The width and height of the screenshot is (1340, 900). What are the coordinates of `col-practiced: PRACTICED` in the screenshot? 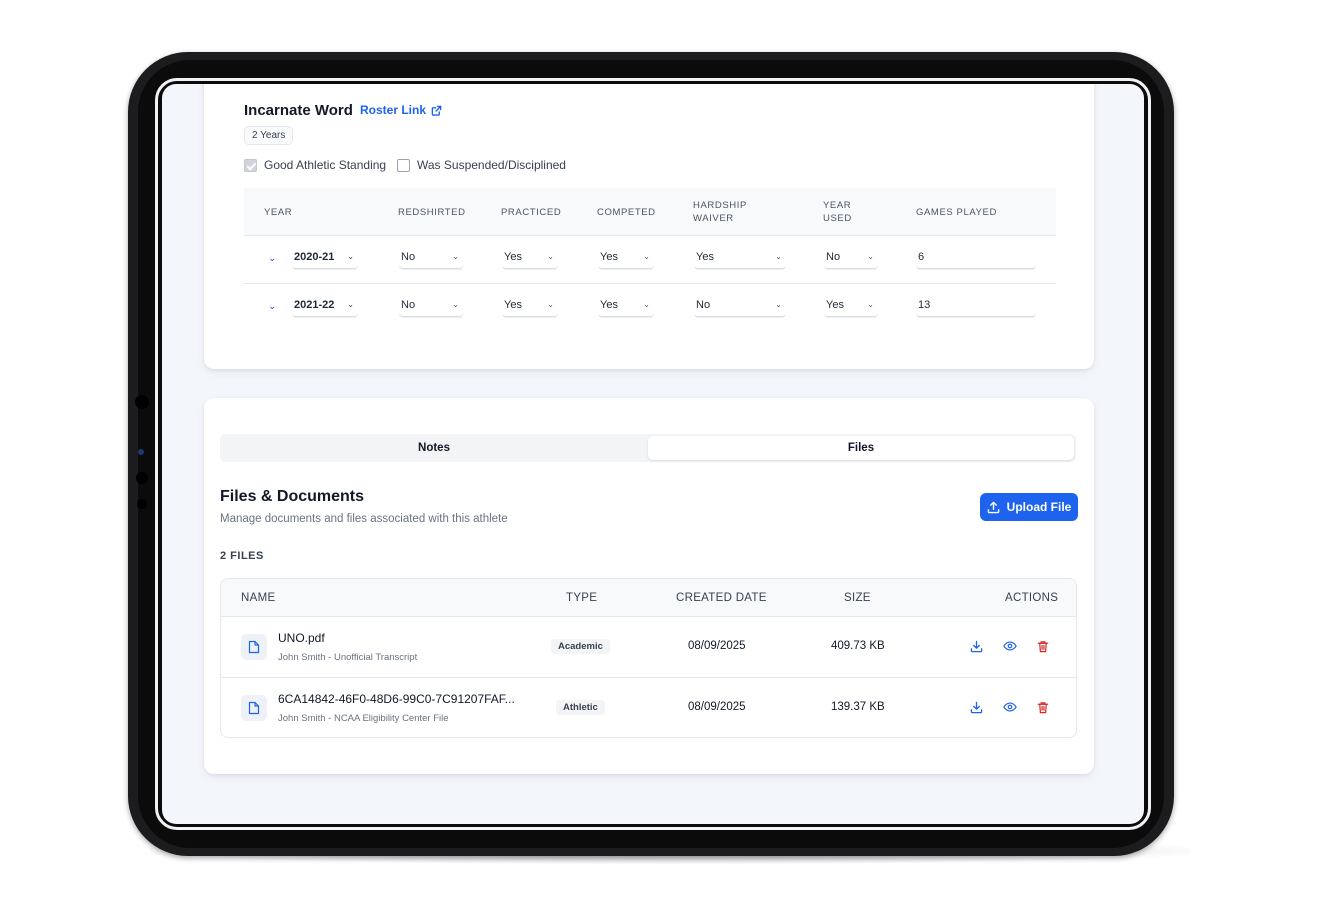 It's located at (531, 212).